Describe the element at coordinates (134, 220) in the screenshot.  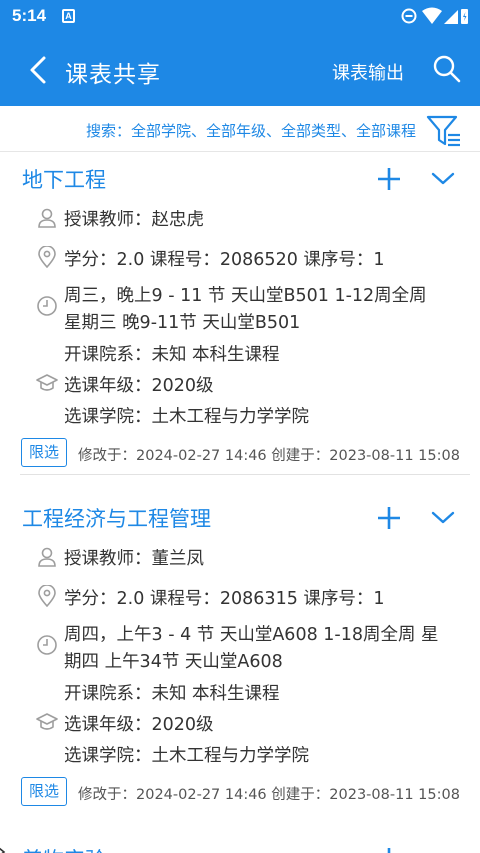
I see `teacher-text: 授课教师：赵忠虎` at that location.